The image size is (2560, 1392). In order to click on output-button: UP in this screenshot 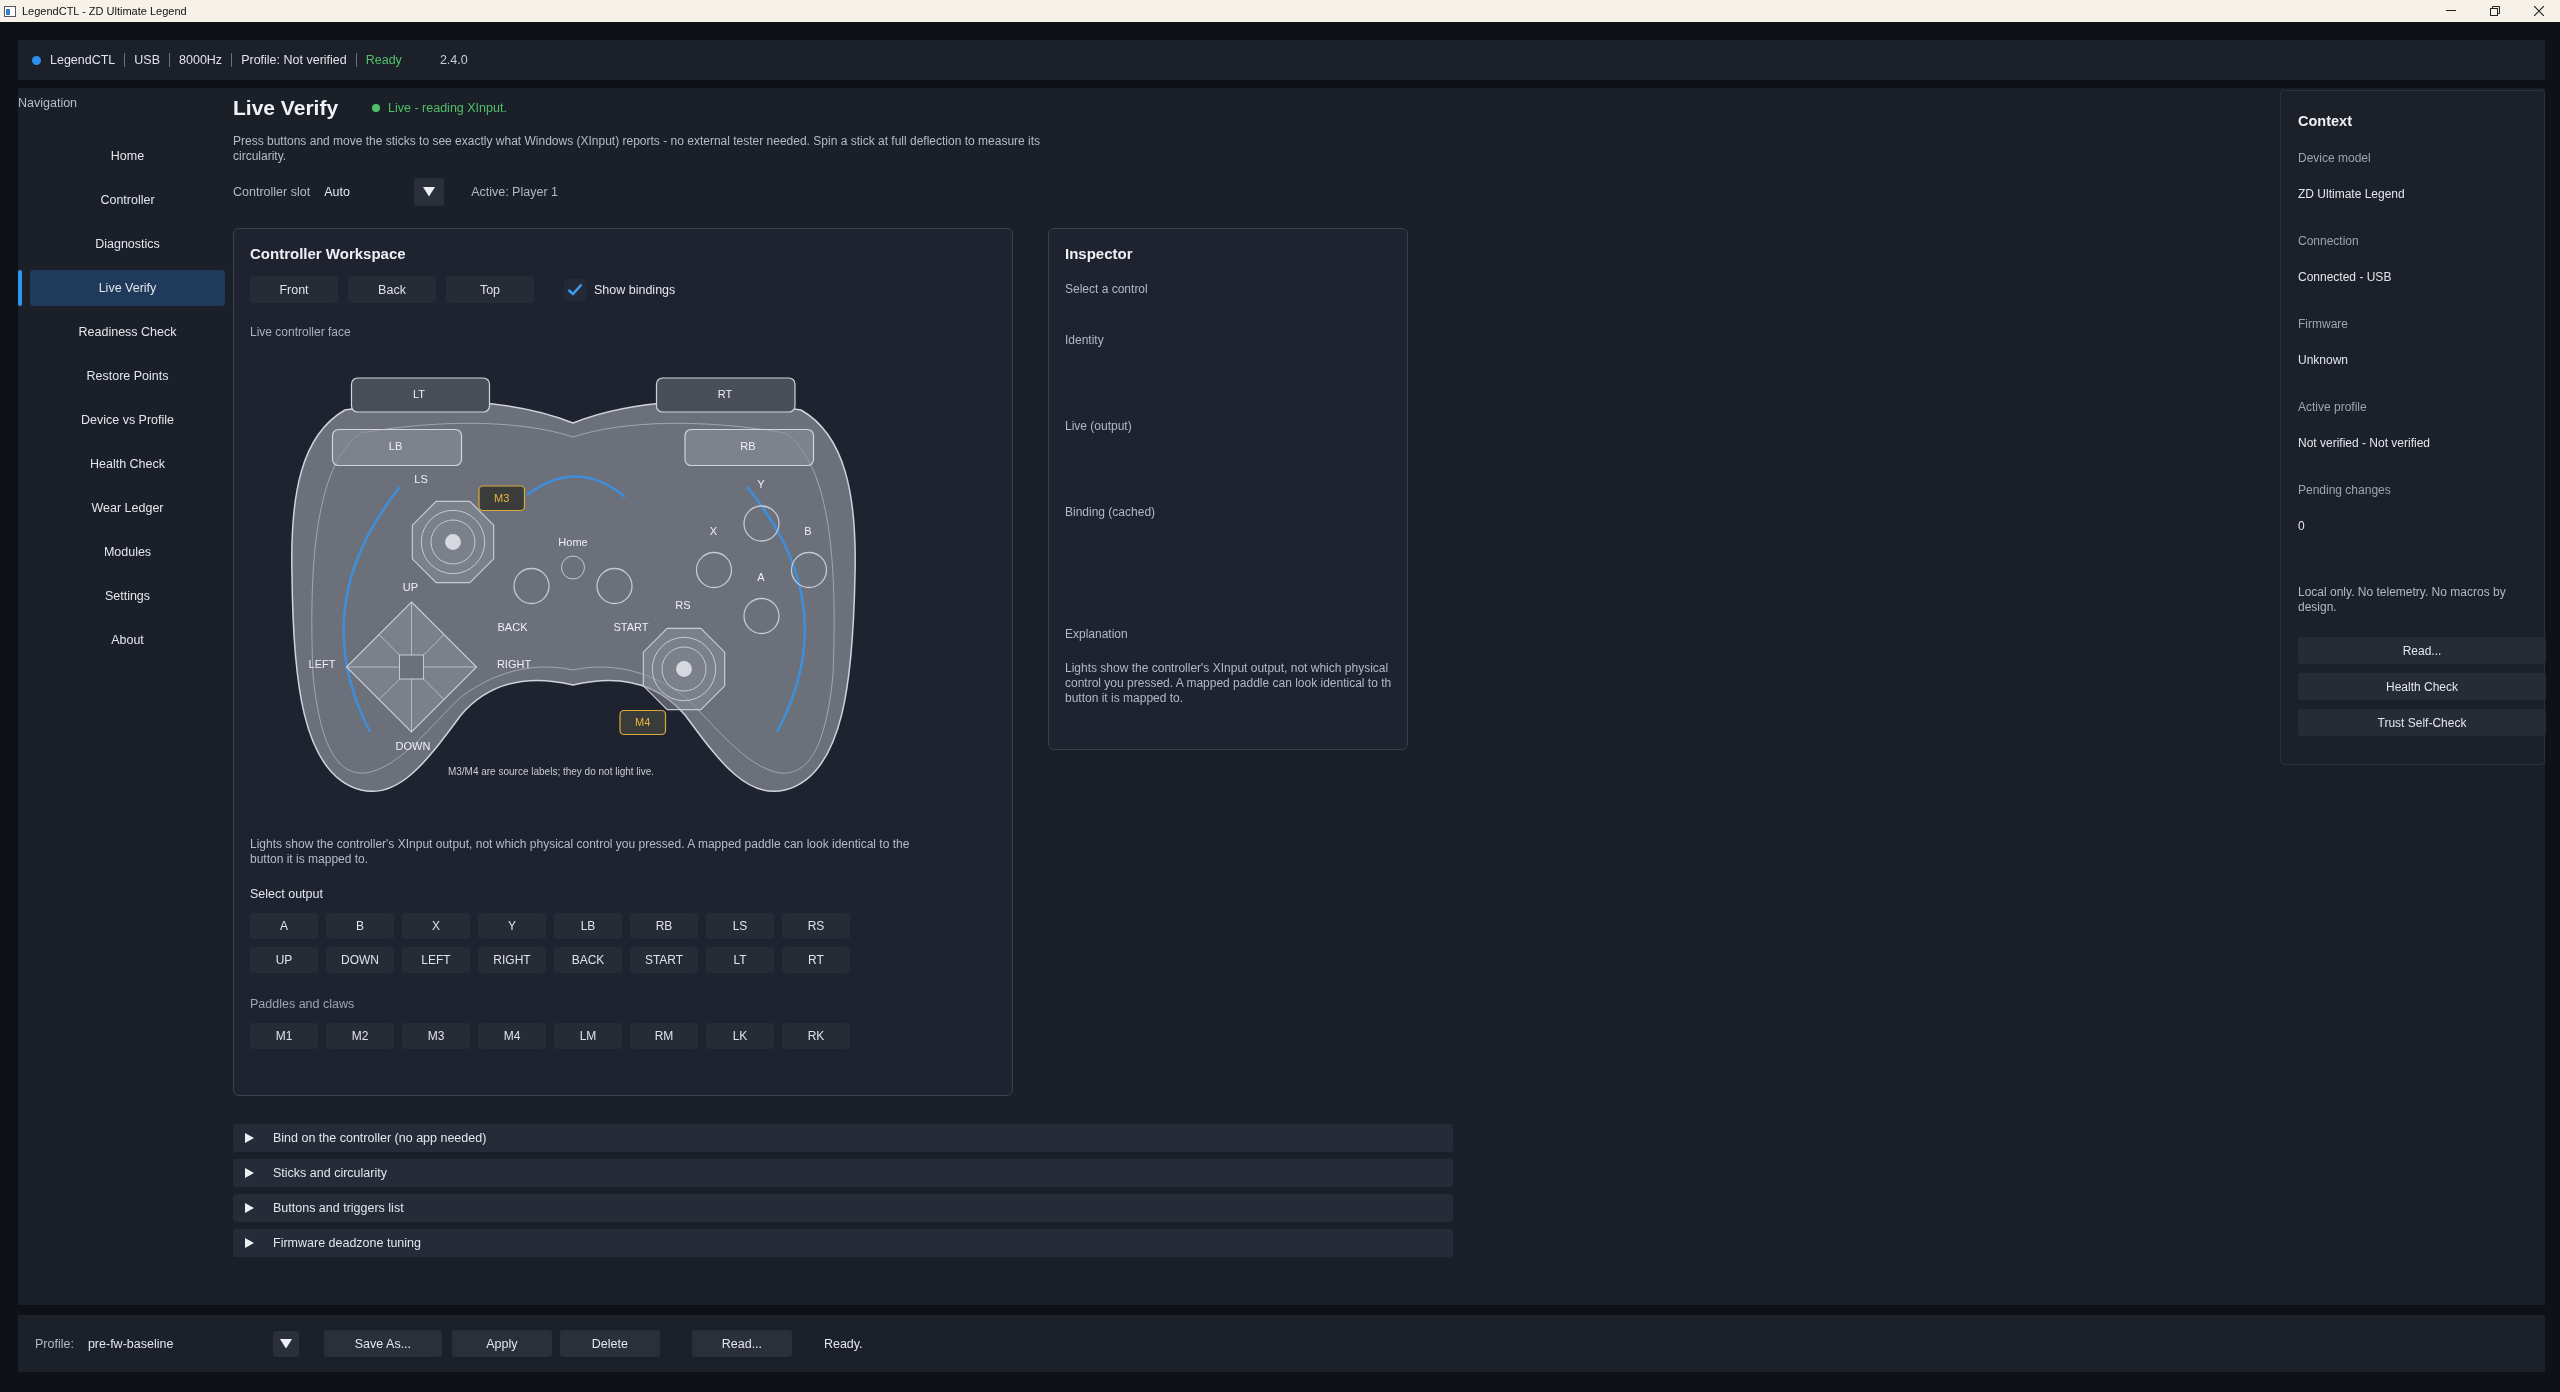, I will do `click(284, 960)`.